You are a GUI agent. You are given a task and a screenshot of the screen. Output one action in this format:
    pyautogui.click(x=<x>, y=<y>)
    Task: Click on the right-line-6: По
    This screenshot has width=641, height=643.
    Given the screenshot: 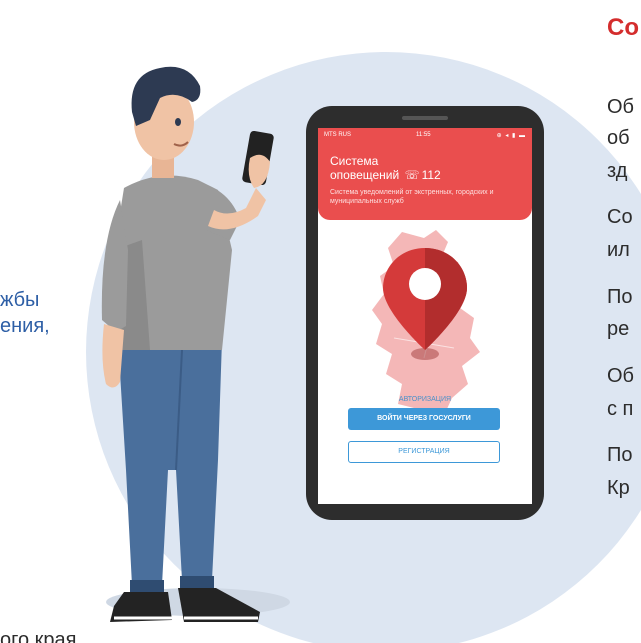 What is the action you would take?
    pyautogui.click(x=620, y=297)
    